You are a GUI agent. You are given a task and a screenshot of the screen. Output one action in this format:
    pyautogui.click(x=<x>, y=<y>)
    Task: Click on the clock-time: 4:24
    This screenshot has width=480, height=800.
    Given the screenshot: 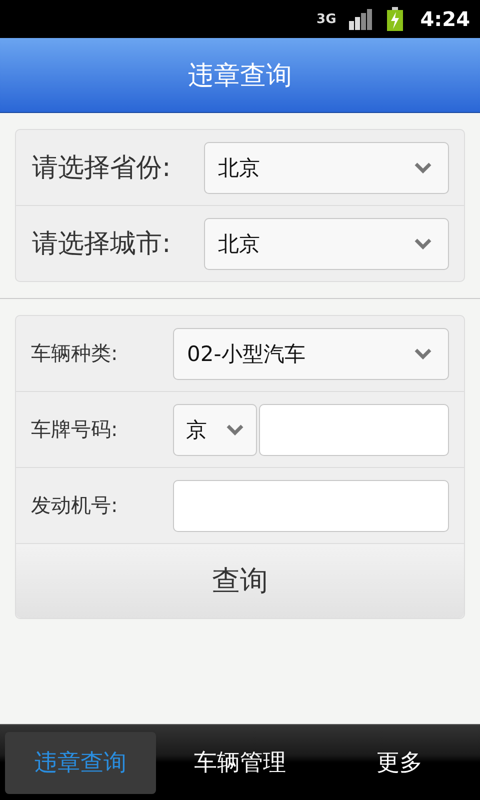 What is the action you would take?
    pyautogui.click(x=445, y=19)
    